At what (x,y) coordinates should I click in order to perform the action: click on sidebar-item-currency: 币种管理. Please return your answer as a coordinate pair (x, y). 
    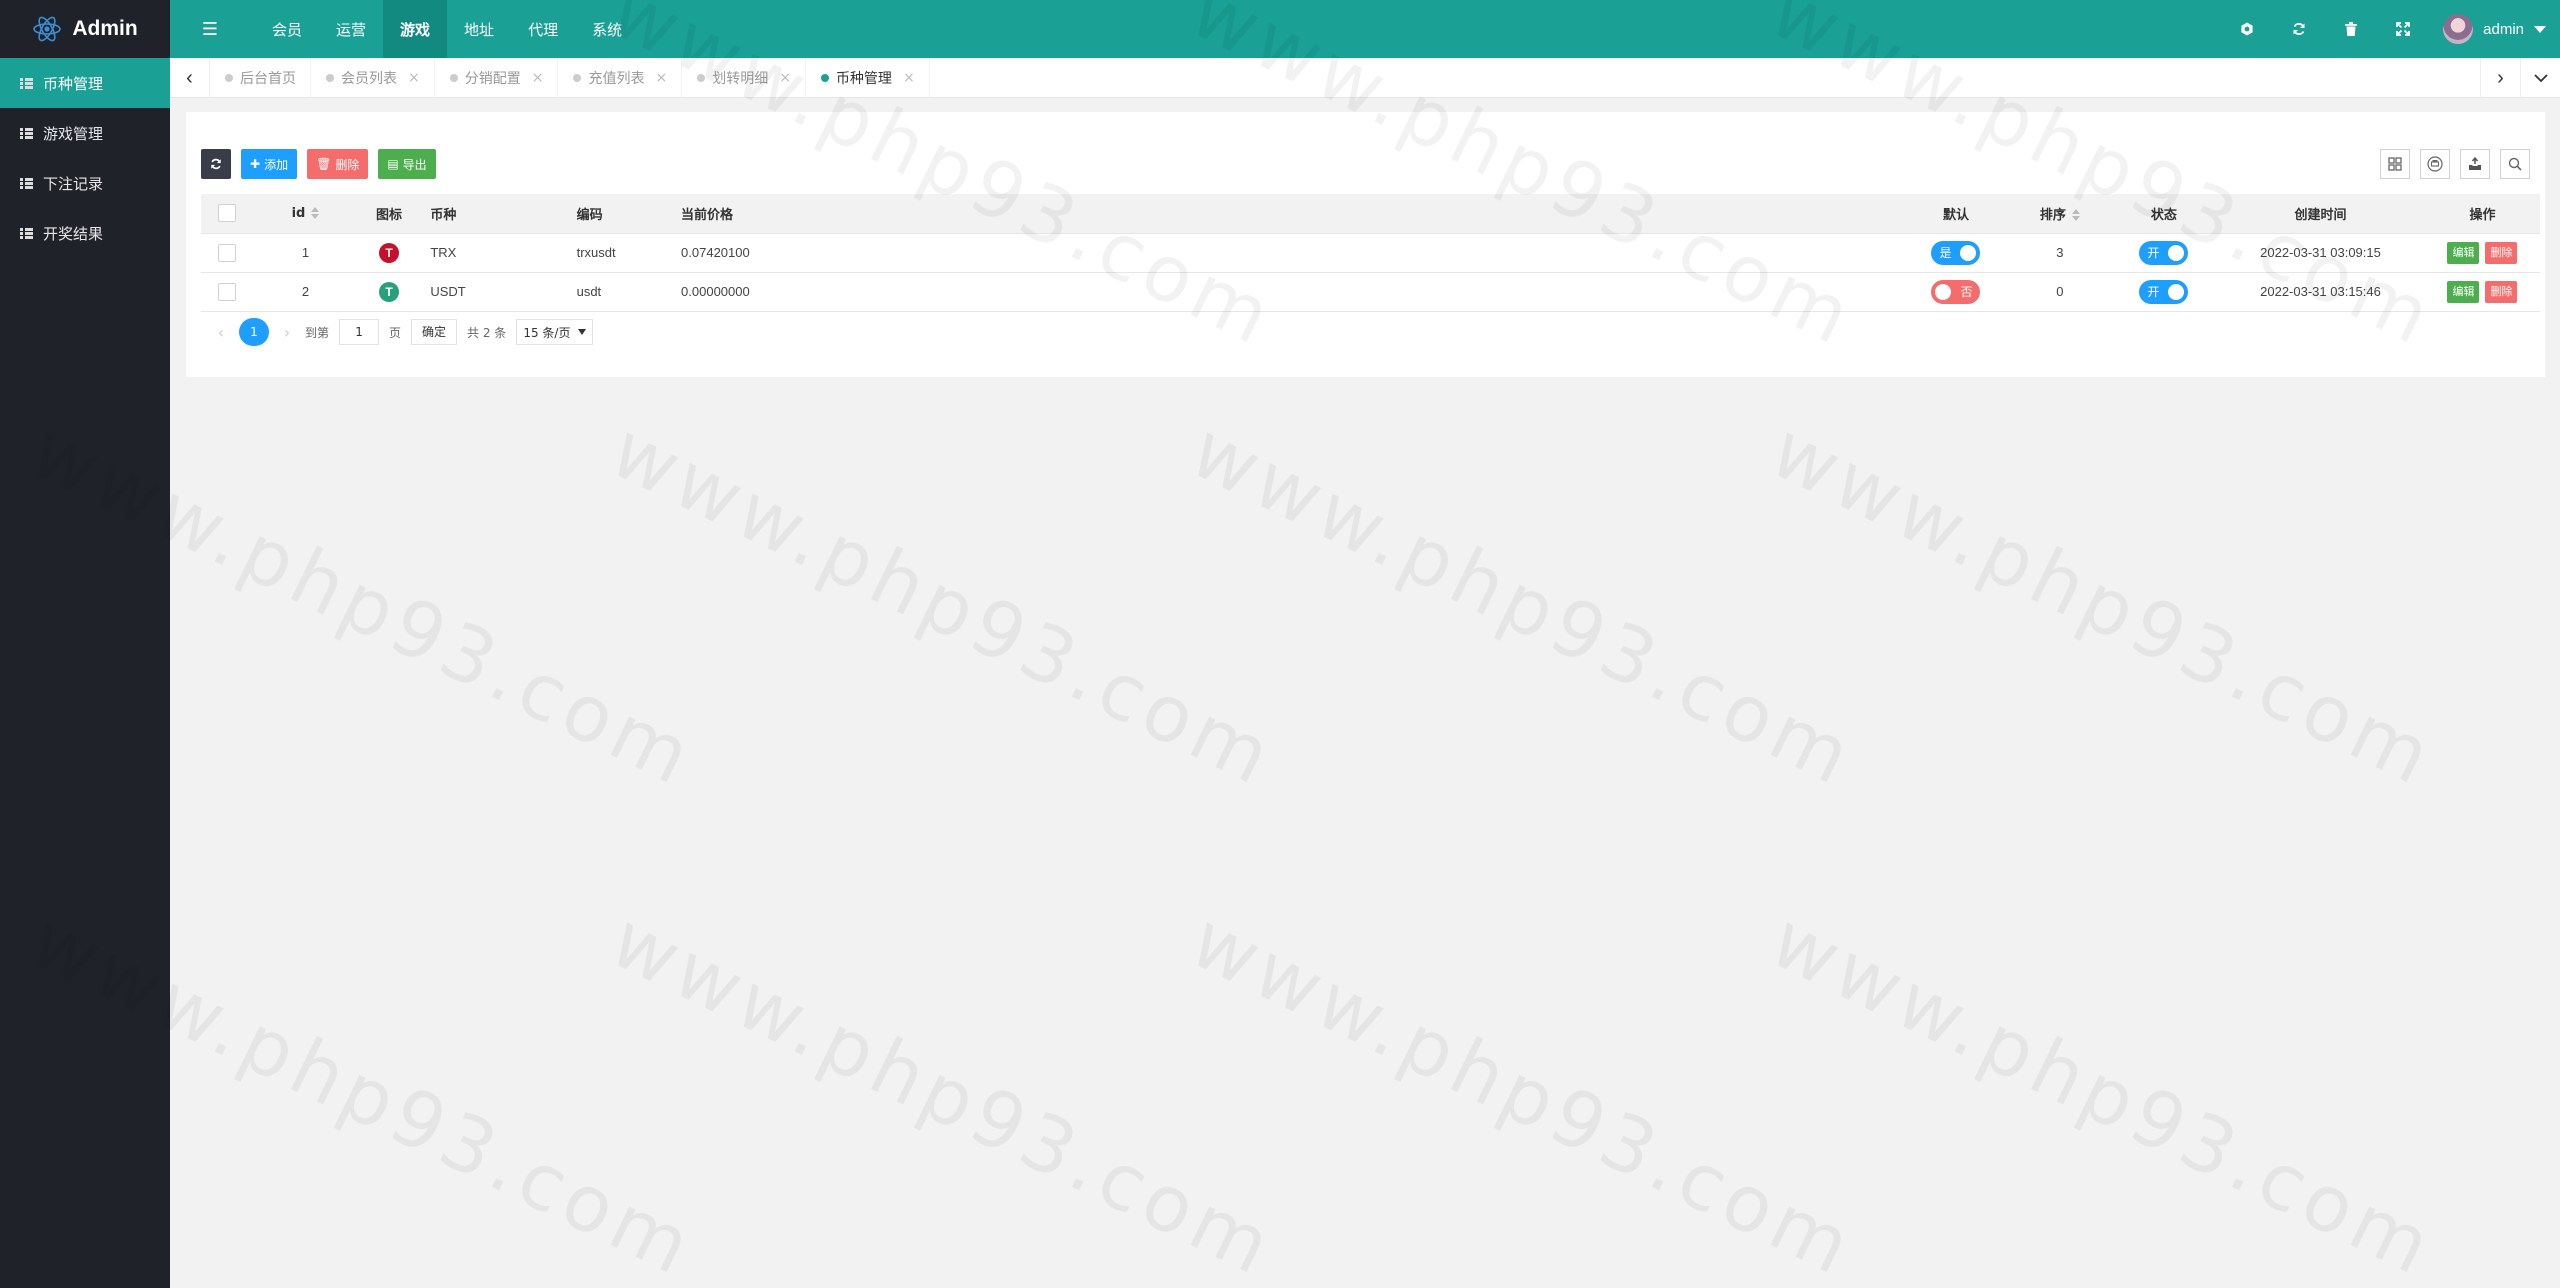
    Looking at the image, I should click on (85, 83).